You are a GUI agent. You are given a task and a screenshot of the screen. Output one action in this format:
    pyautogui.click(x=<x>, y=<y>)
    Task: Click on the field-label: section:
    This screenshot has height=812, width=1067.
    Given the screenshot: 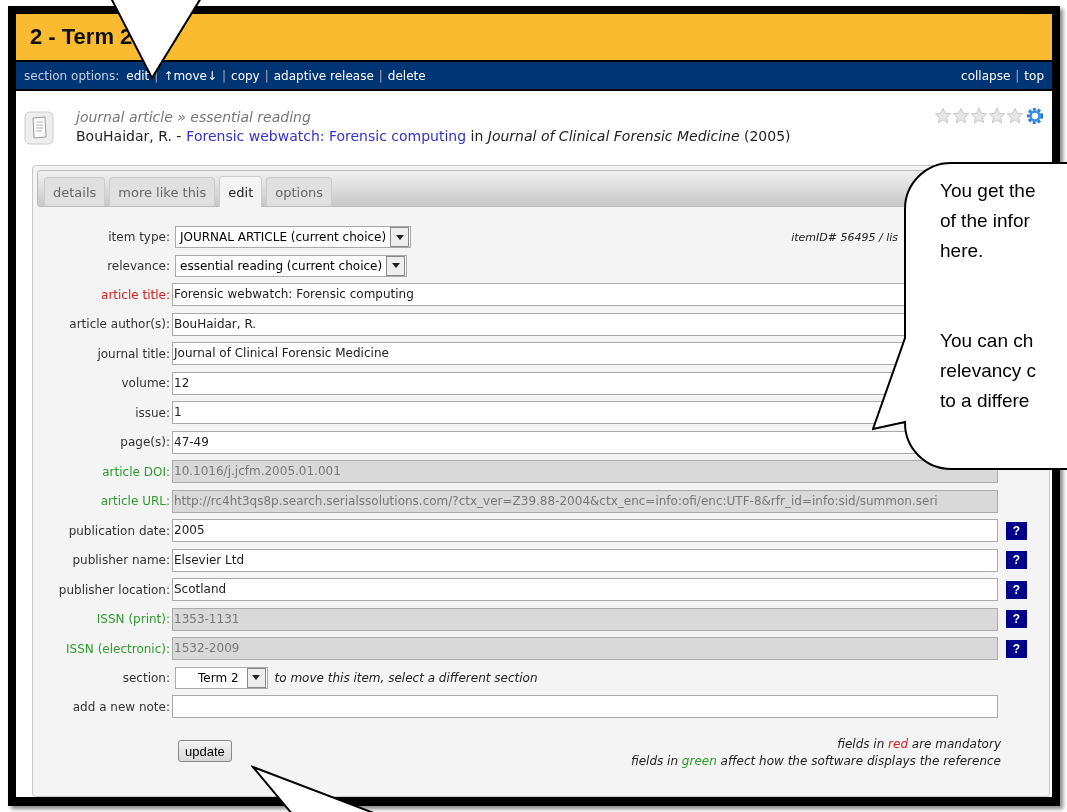 What is the action you would take?
    pyautogui.click(x=146, y=677)
    